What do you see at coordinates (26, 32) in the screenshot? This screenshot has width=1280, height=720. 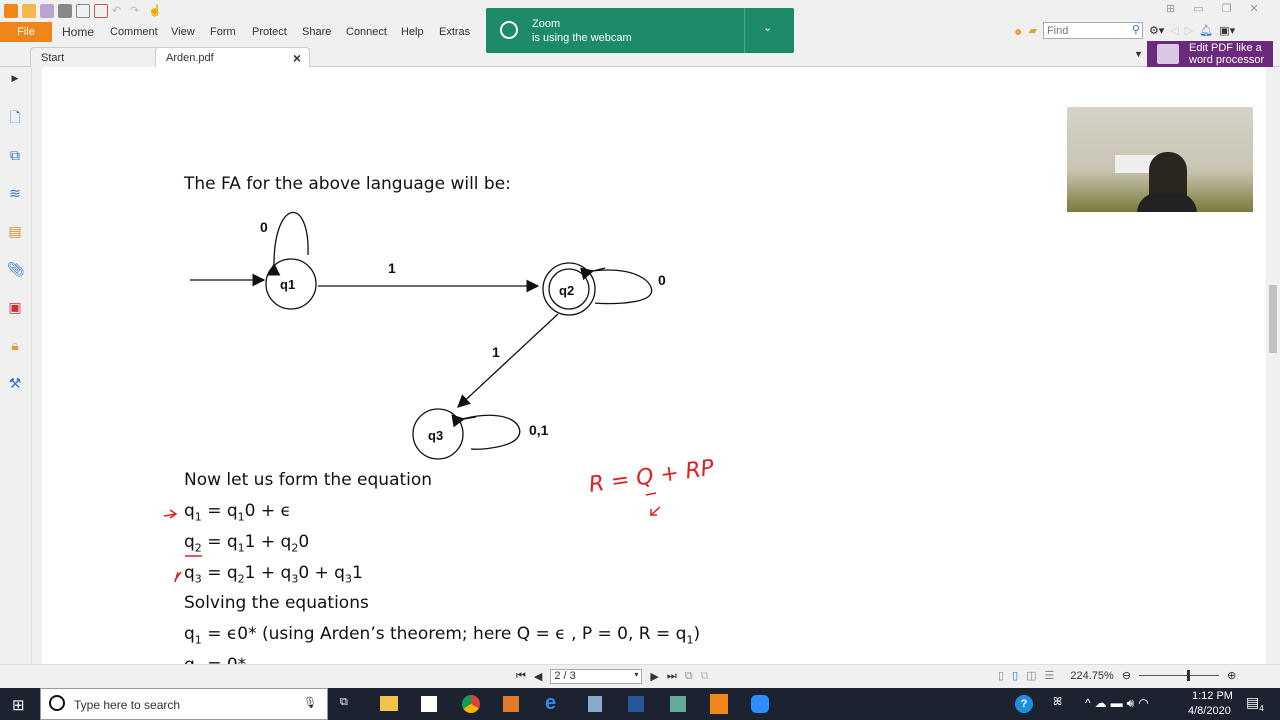 I see `menu-file: File` at bounding box center [26, 32].